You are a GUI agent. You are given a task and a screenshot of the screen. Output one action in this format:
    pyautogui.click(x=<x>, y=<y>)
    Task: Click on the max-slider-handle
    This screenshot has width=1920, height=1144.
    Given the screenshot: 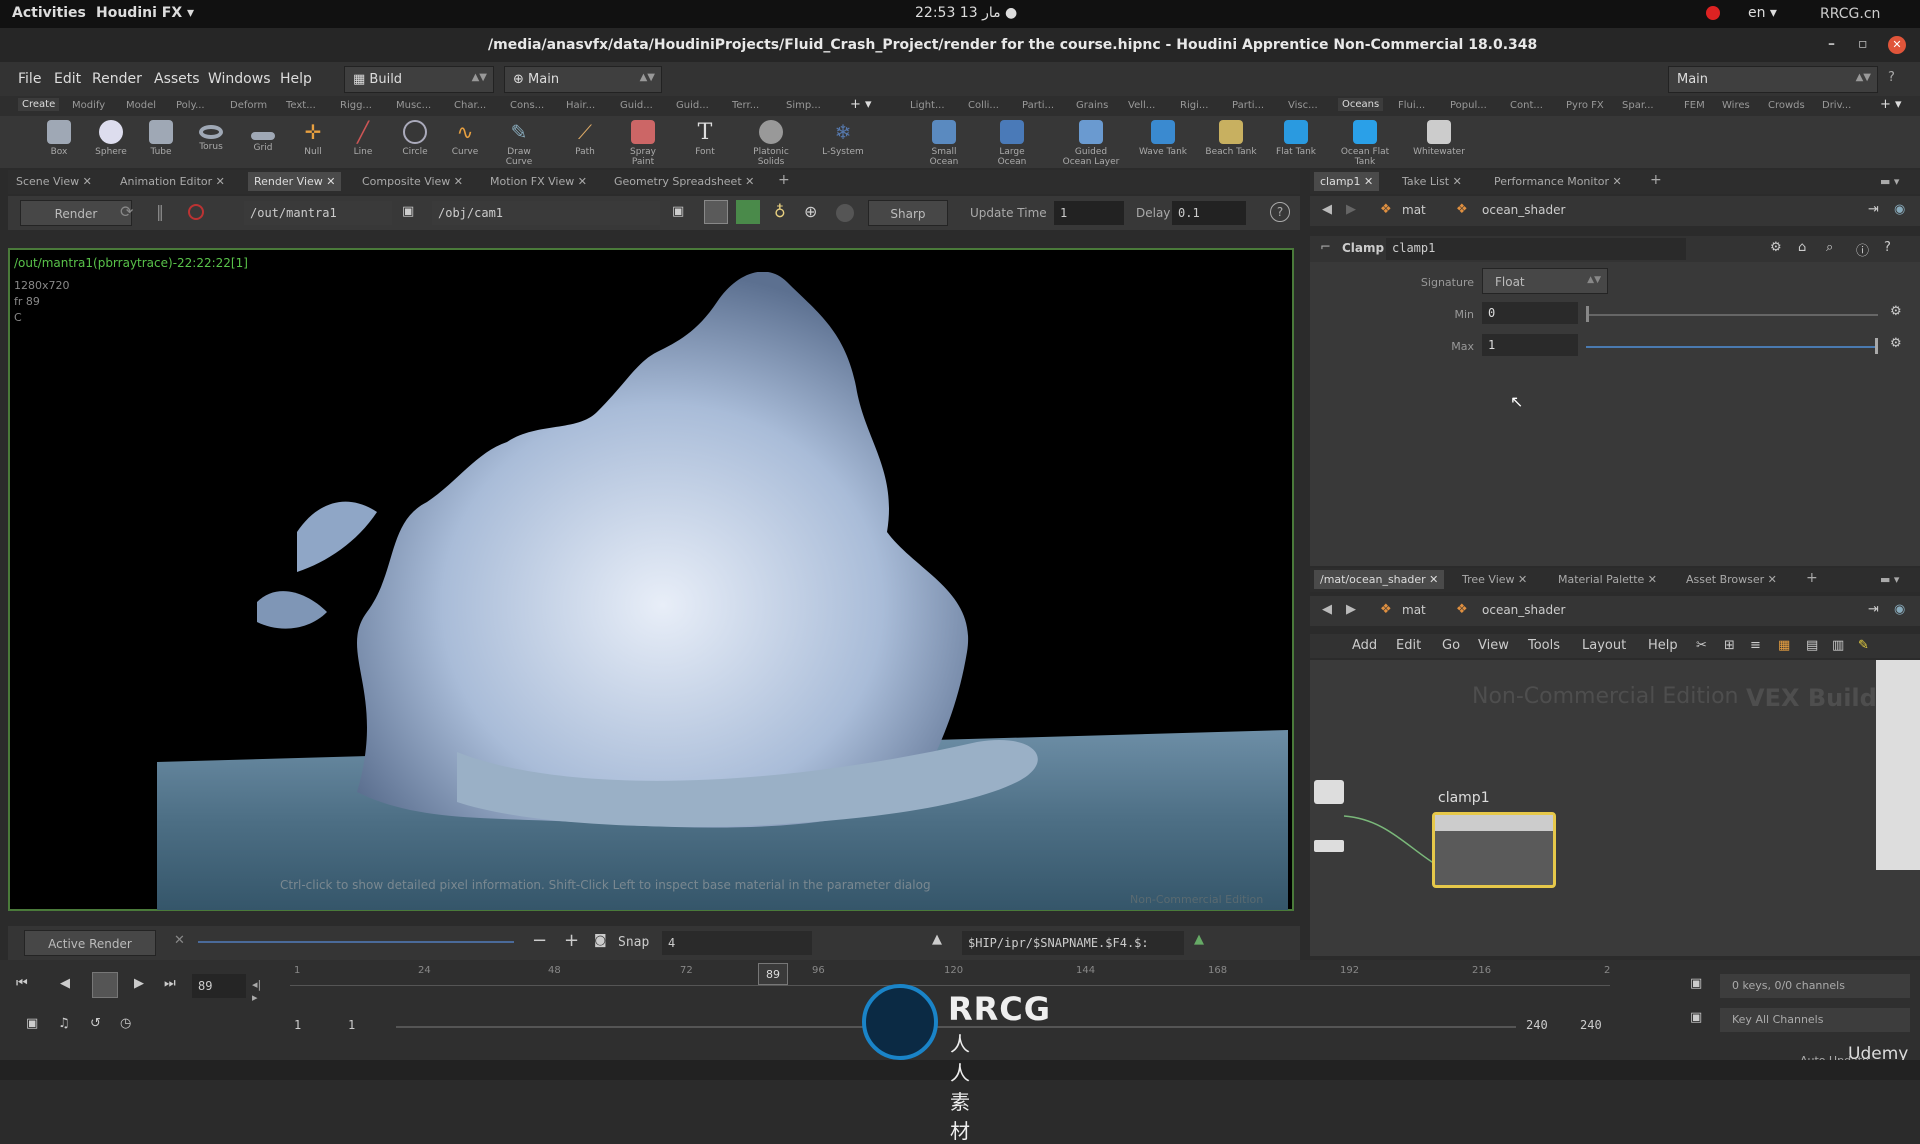 What is the action you would take?
    pyautogui.click(x=1876, y=346)
    